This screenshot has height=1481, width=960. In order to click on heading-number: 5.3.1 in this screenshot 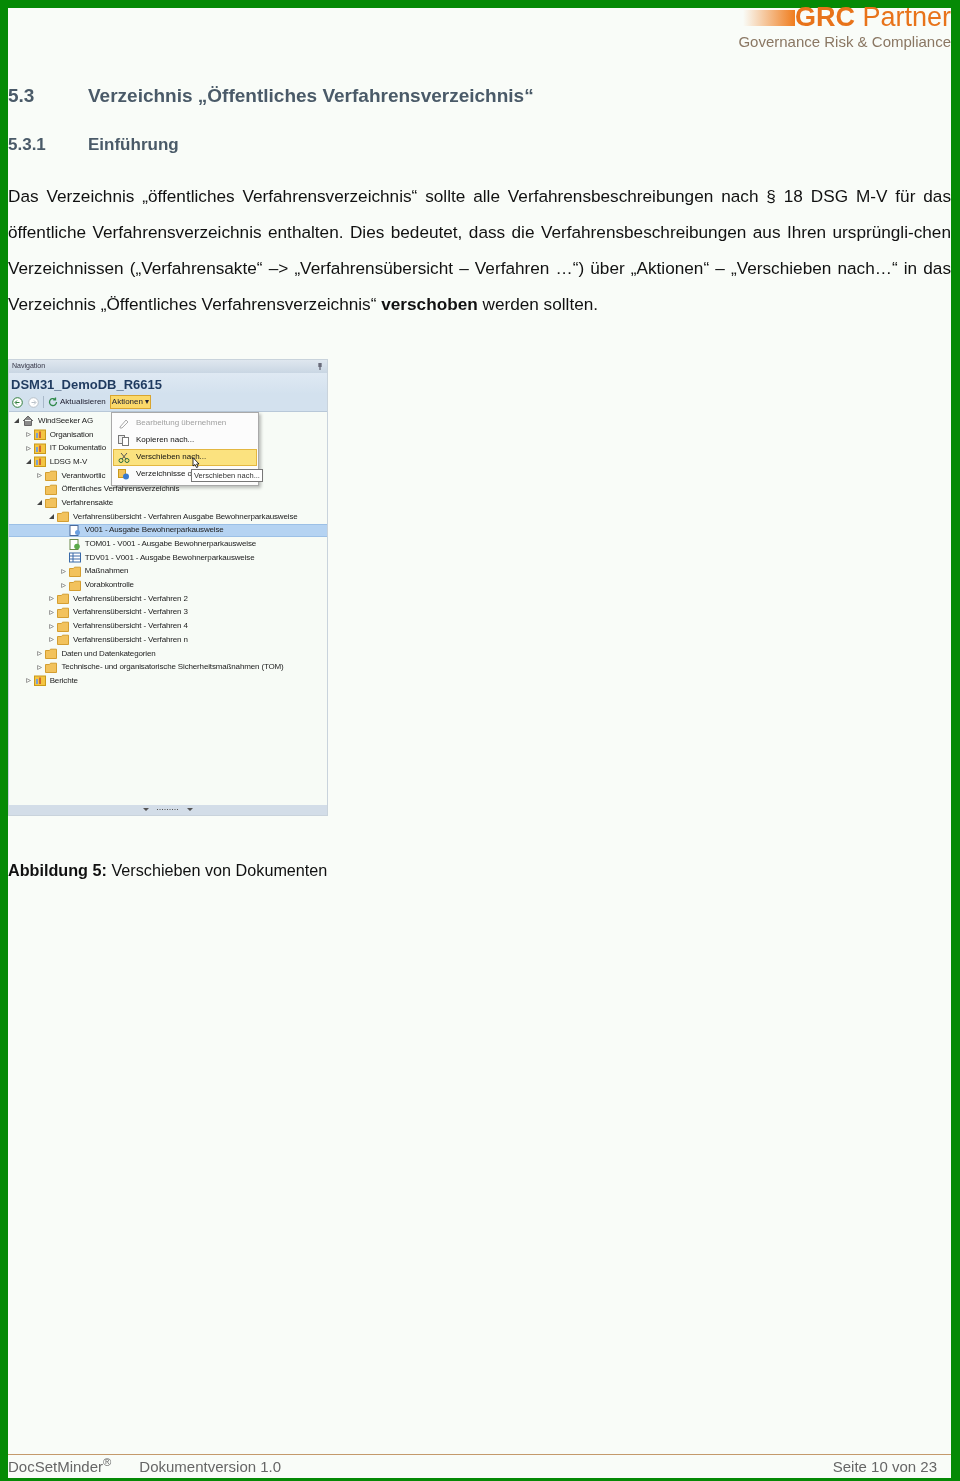, I will do `click(27, 145)`.